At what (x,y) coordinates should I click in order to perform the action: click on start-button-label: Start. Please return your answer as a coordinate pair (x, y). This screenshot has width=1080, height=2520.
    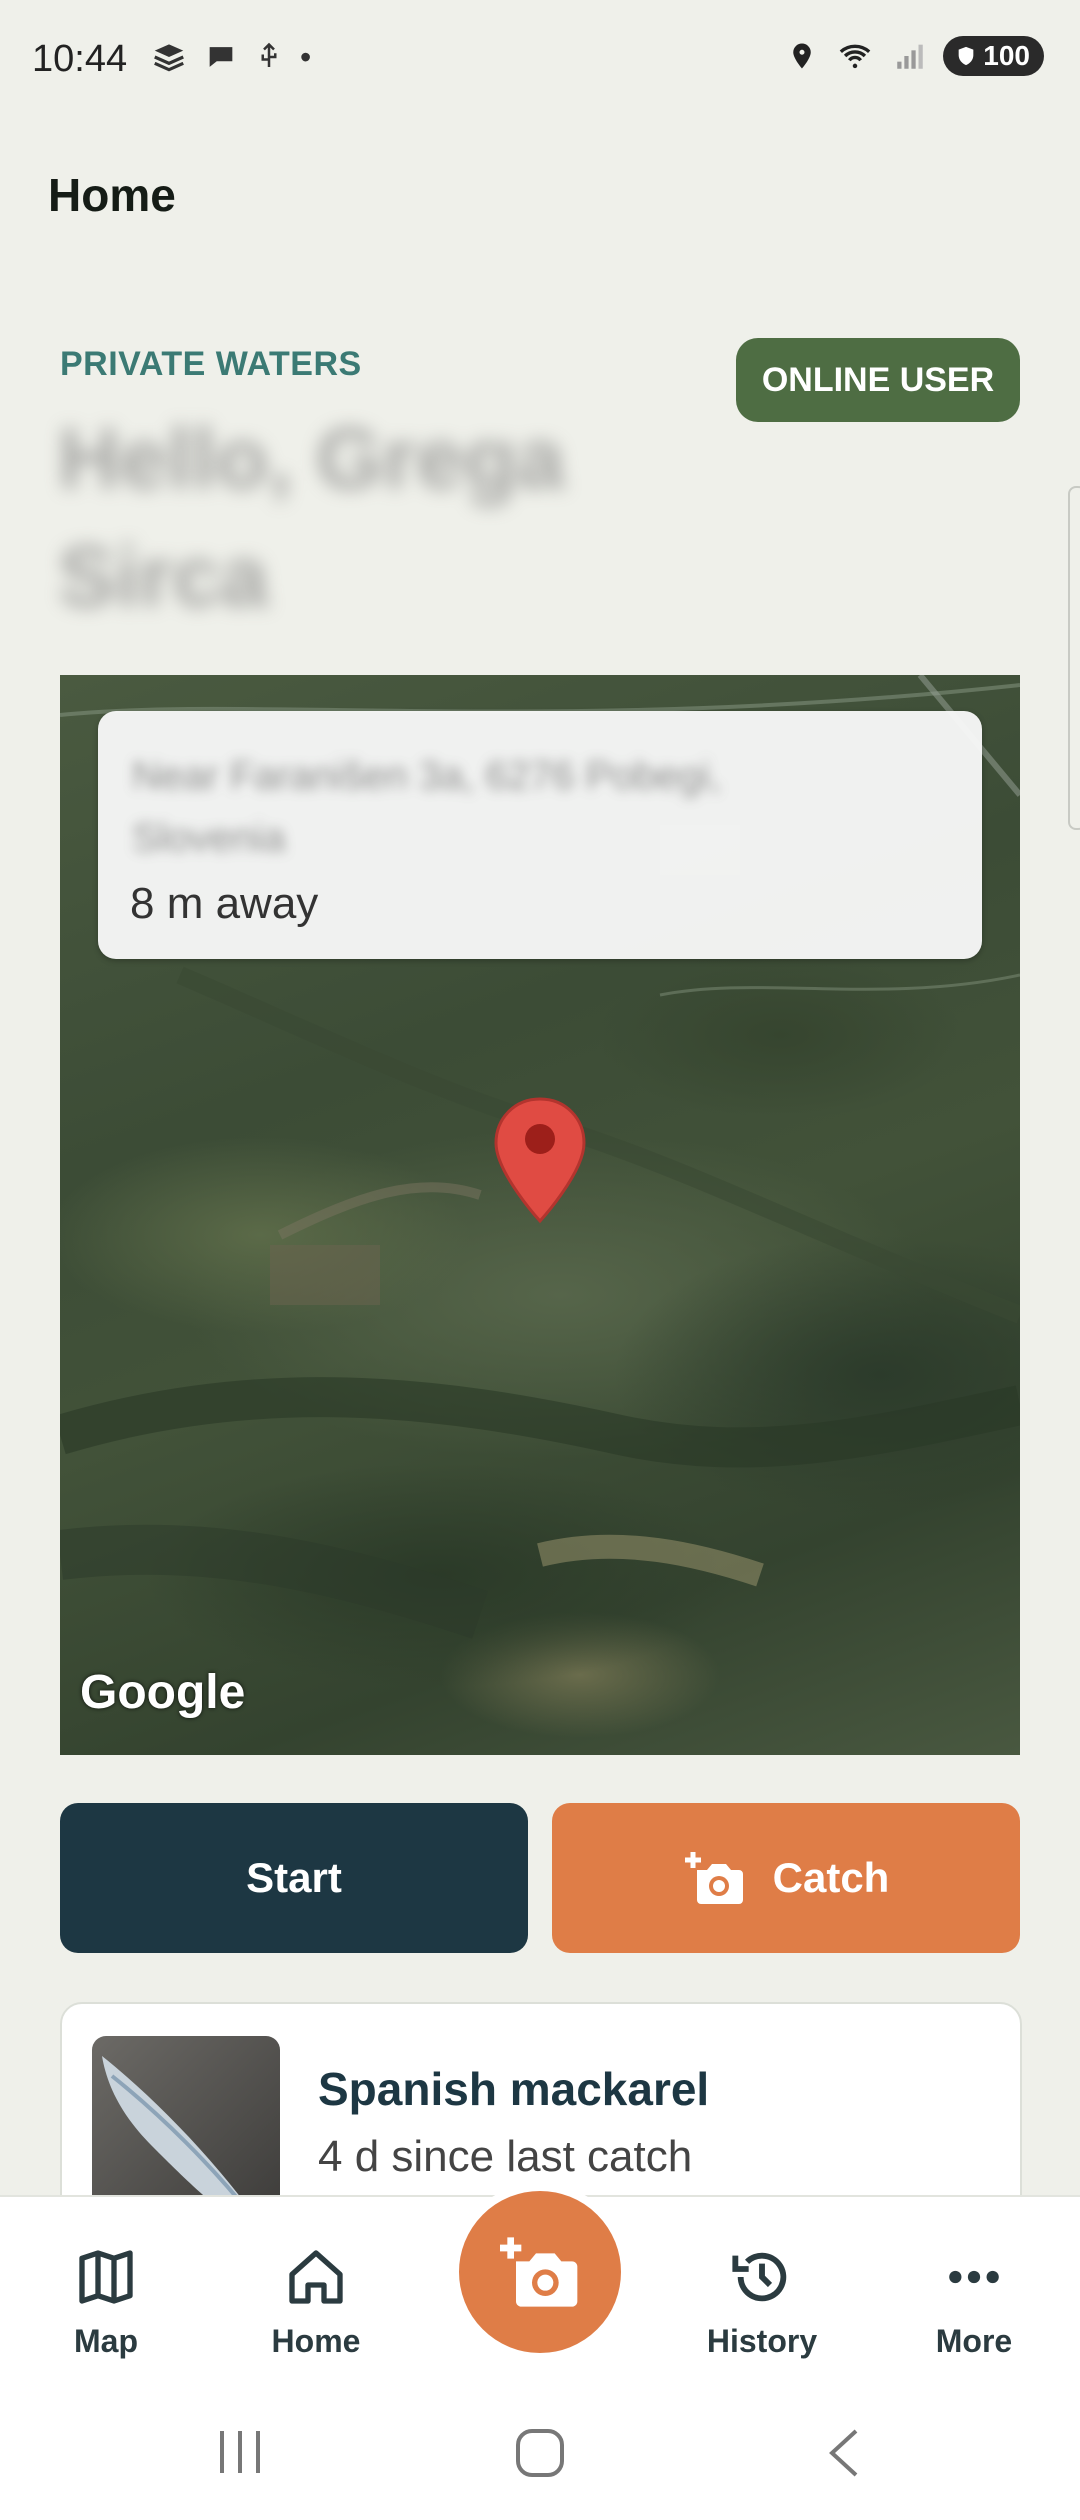
    Looking at the image, I should click on (294, 1877).